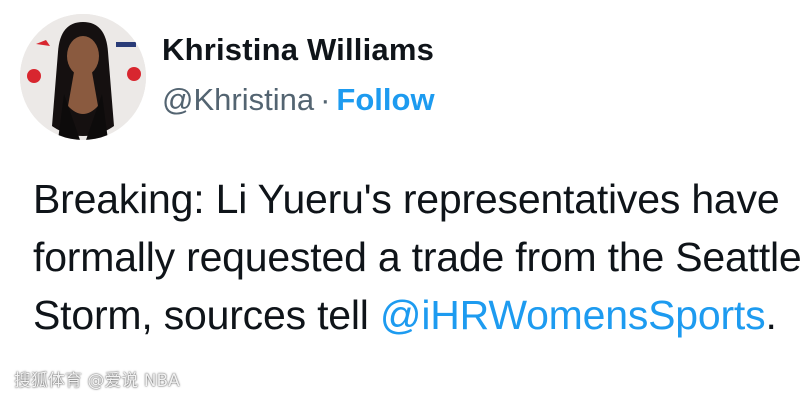 The height and width of the screenshot is (402, 810). Describe the element at coordinates (298, 75) in the screenshot. I see `author-block: Khristina Williams @Khristina · Follow` at that location.